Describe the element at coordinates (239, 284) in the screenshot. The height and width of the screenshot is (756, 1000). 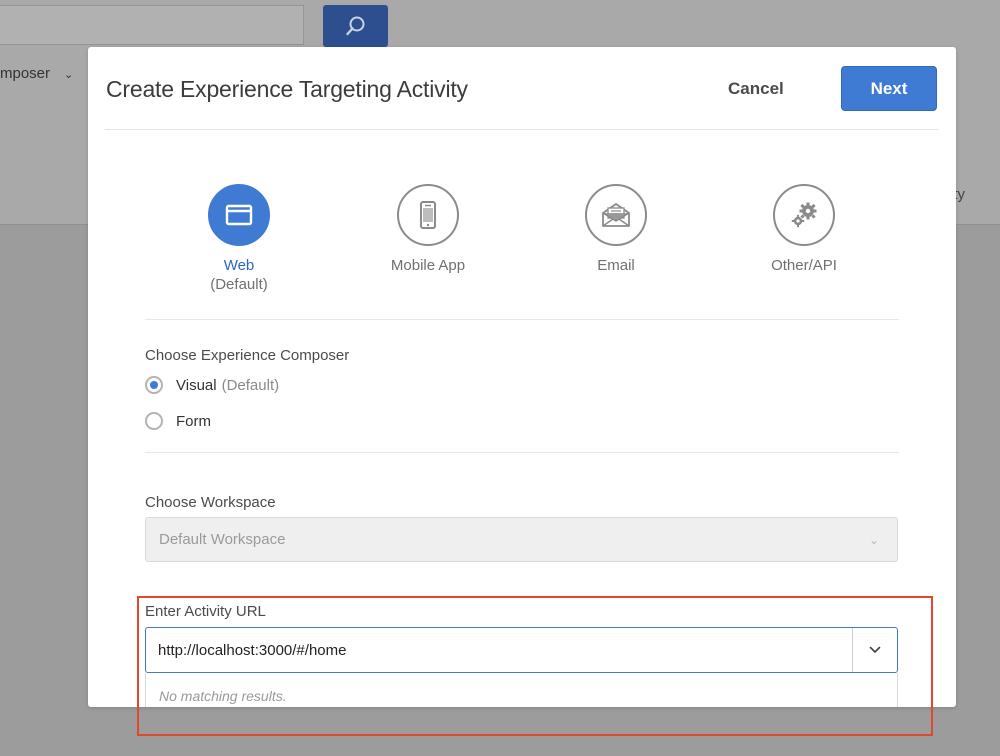
I see `channel-web-sublabel: (Default)` at that location.